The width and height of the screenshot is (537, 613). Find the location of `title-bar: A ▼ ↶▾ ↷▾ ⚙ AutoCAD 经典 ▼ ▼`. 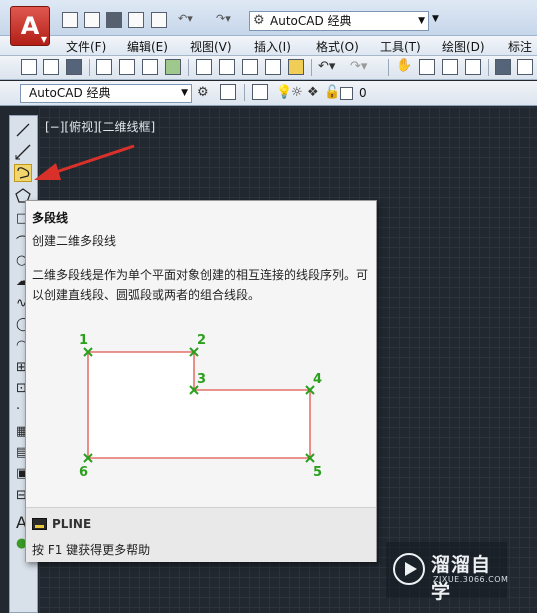

title-bar: A ▼ ↶▾ ↷▾ ⚙ AutoCAD 经典 ▼ ▼ is located at coordinates (268, 23).